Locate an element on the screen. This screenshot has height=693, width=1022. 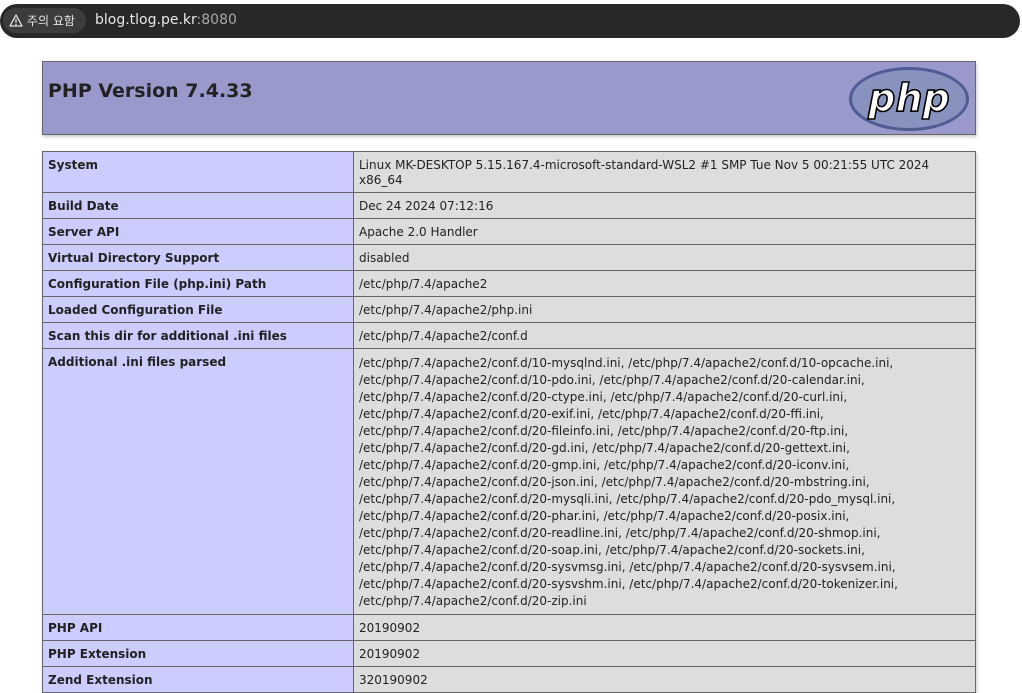
row-value: Dec 24 2024 07:12:16 is located at coordinates (664, 205).